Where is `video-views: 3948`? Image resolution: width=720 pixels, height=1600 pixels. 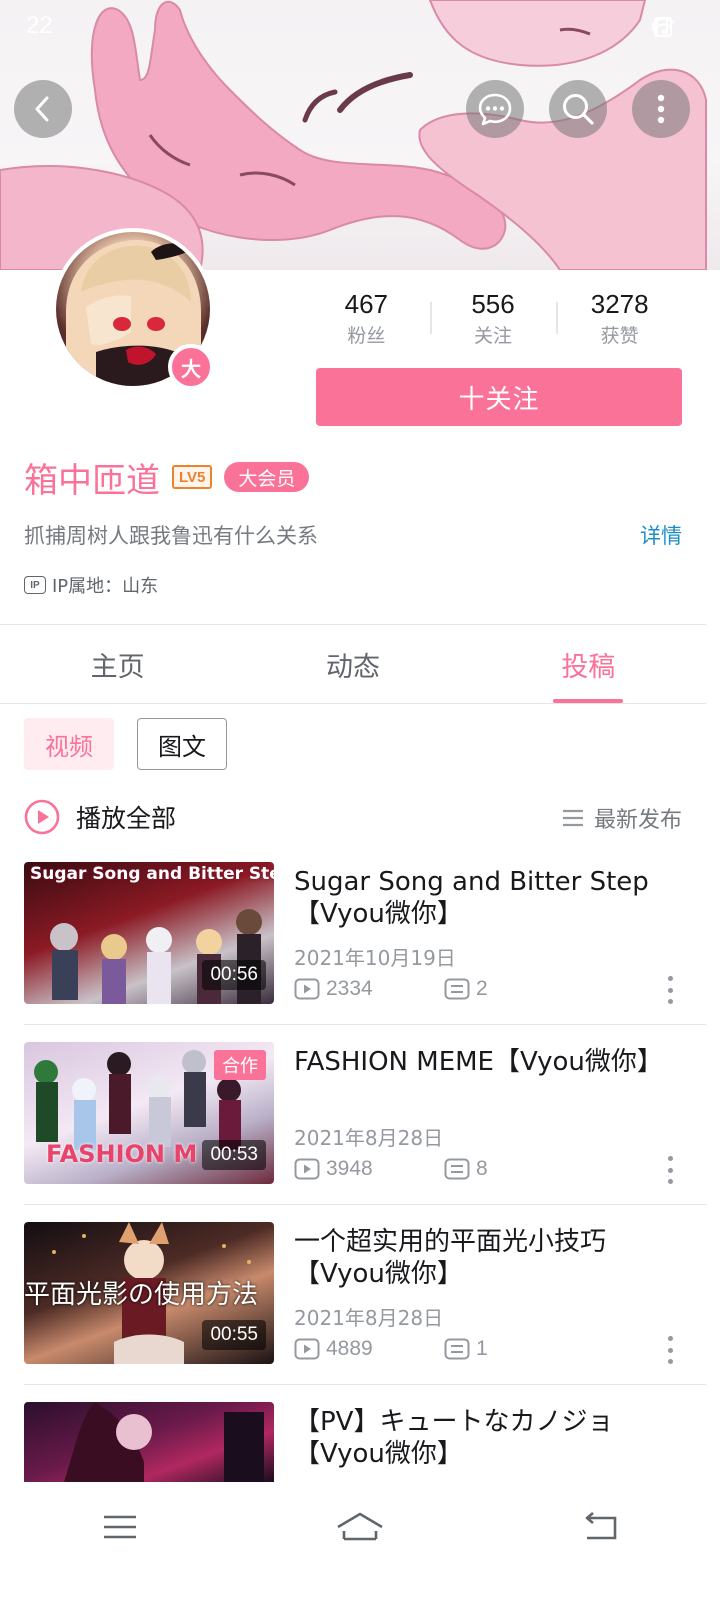
video-views: 3948 is located at coordinates (369, 1169).